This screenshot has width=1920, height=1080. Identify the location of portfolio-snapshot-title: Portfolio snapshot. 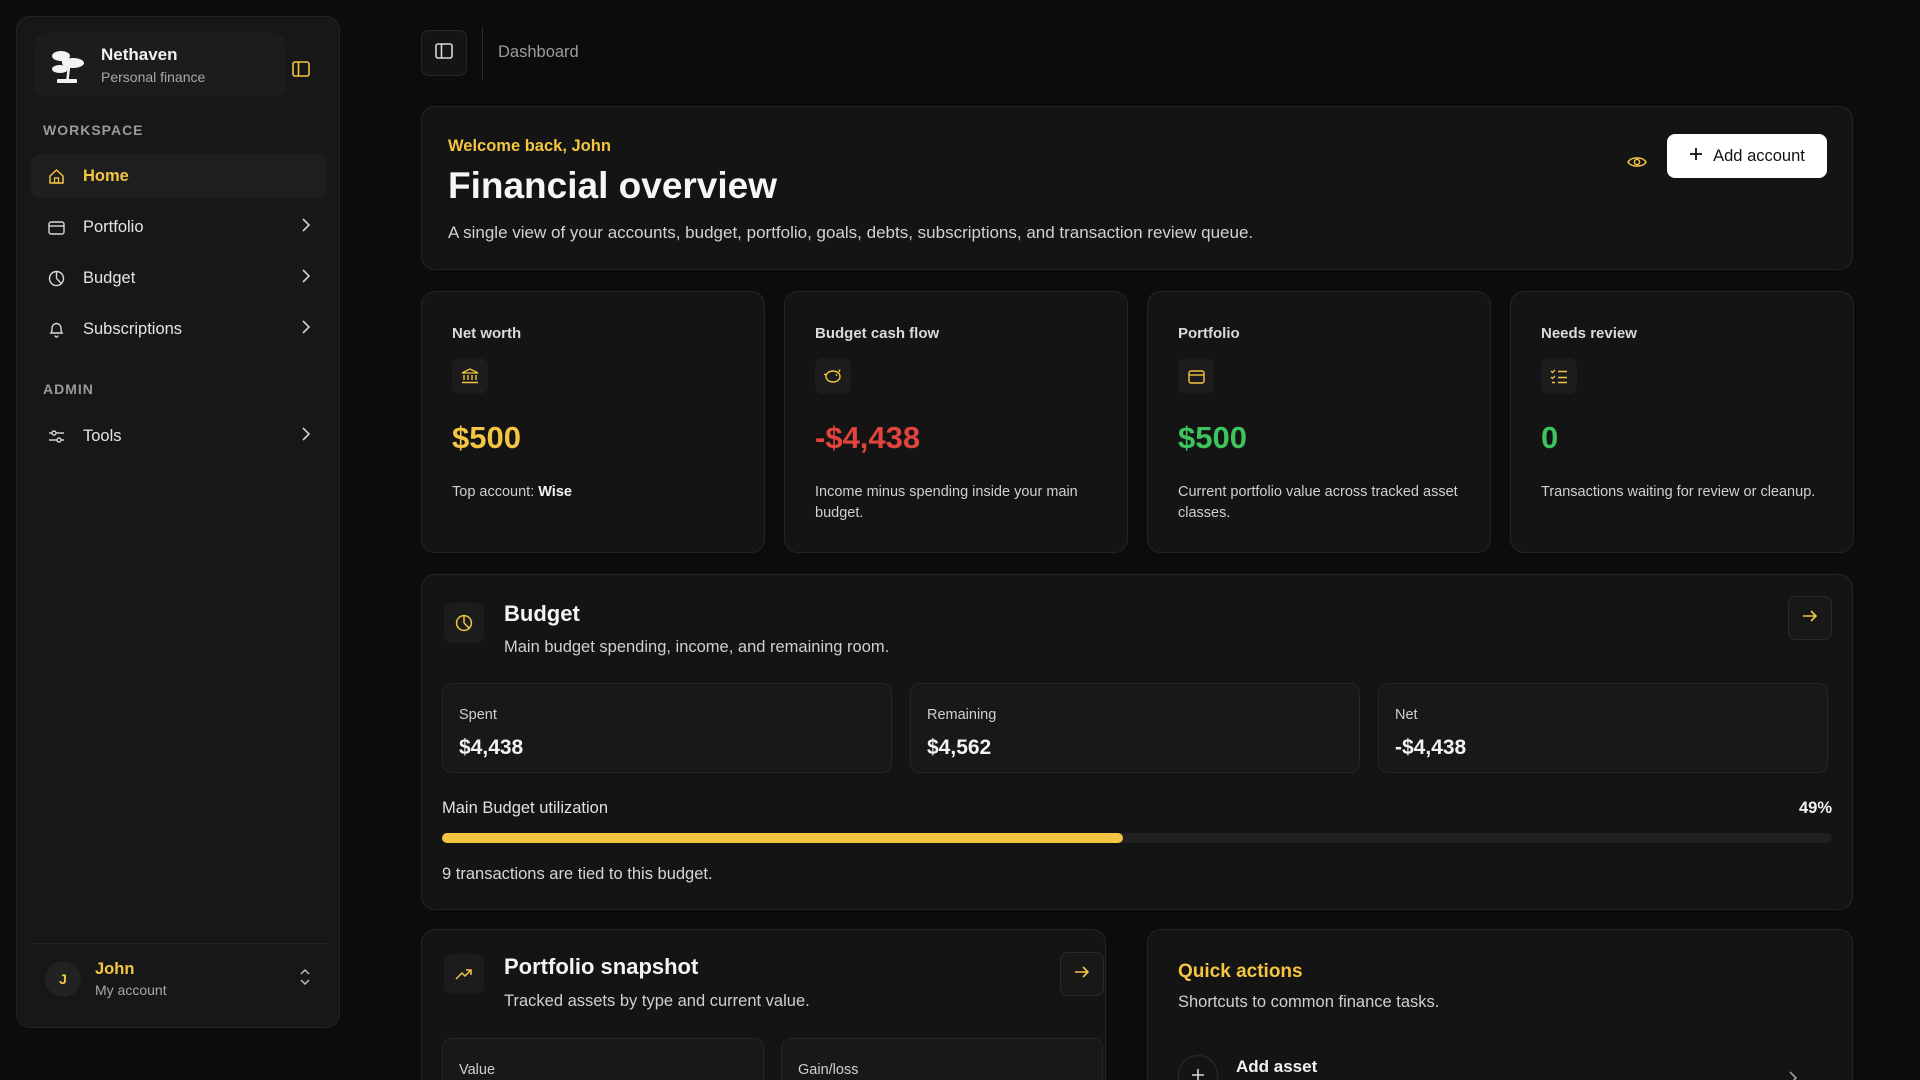
(601, 966).